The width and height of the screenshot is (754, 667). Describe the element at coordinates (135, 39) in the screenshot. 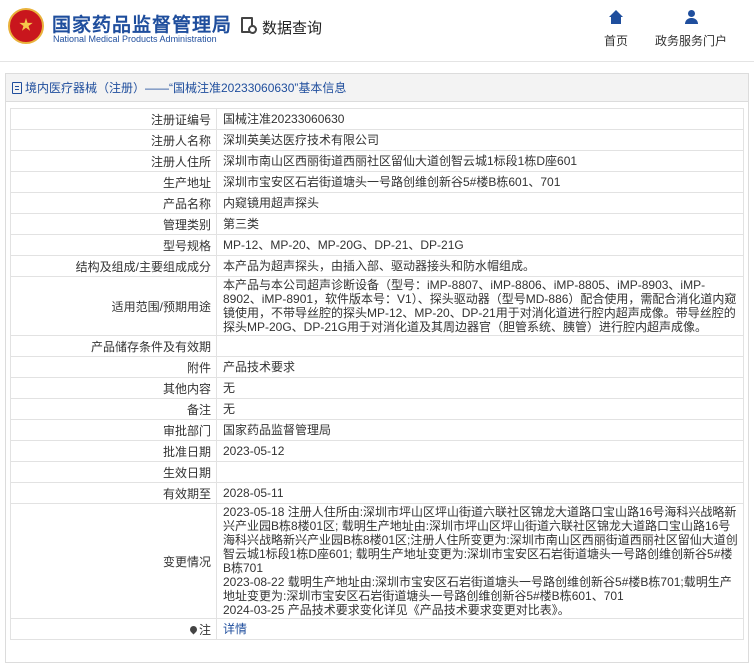

I see `brand-english-name: National Medical Products Administration` at that location.